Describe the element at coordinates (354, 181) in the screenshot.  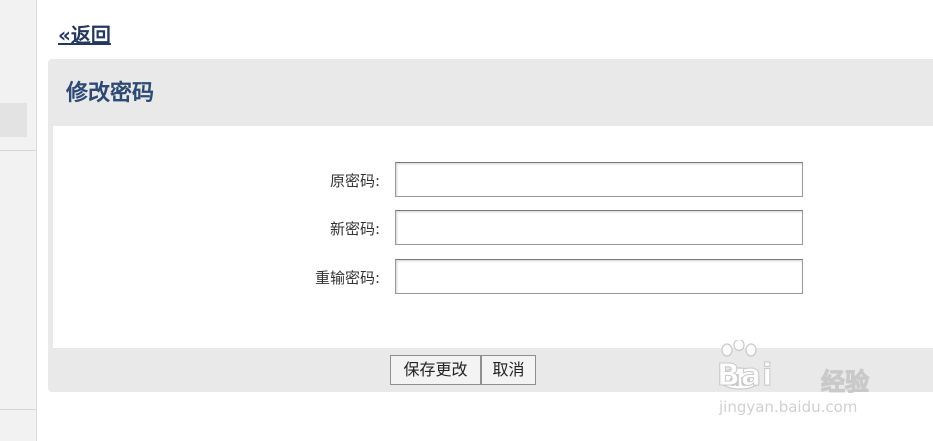
I see `old-password-label: 原密码:` at that location.